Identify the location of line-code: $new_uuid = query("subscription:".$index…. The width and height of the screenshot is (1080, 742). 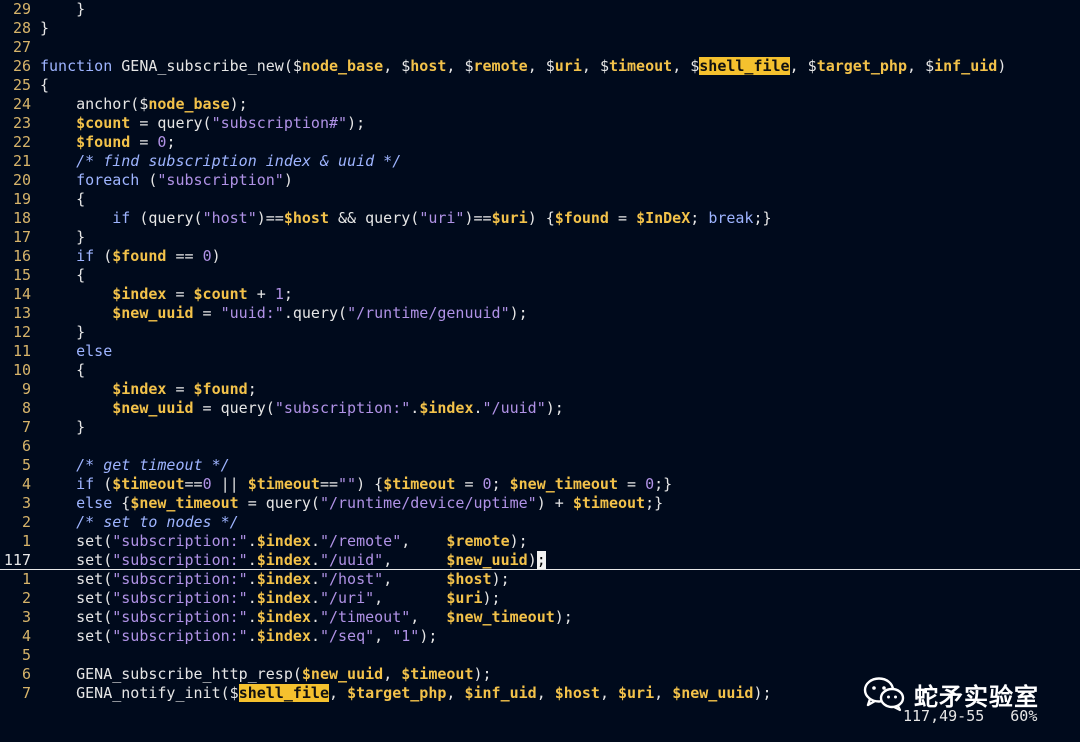
(302, 408).